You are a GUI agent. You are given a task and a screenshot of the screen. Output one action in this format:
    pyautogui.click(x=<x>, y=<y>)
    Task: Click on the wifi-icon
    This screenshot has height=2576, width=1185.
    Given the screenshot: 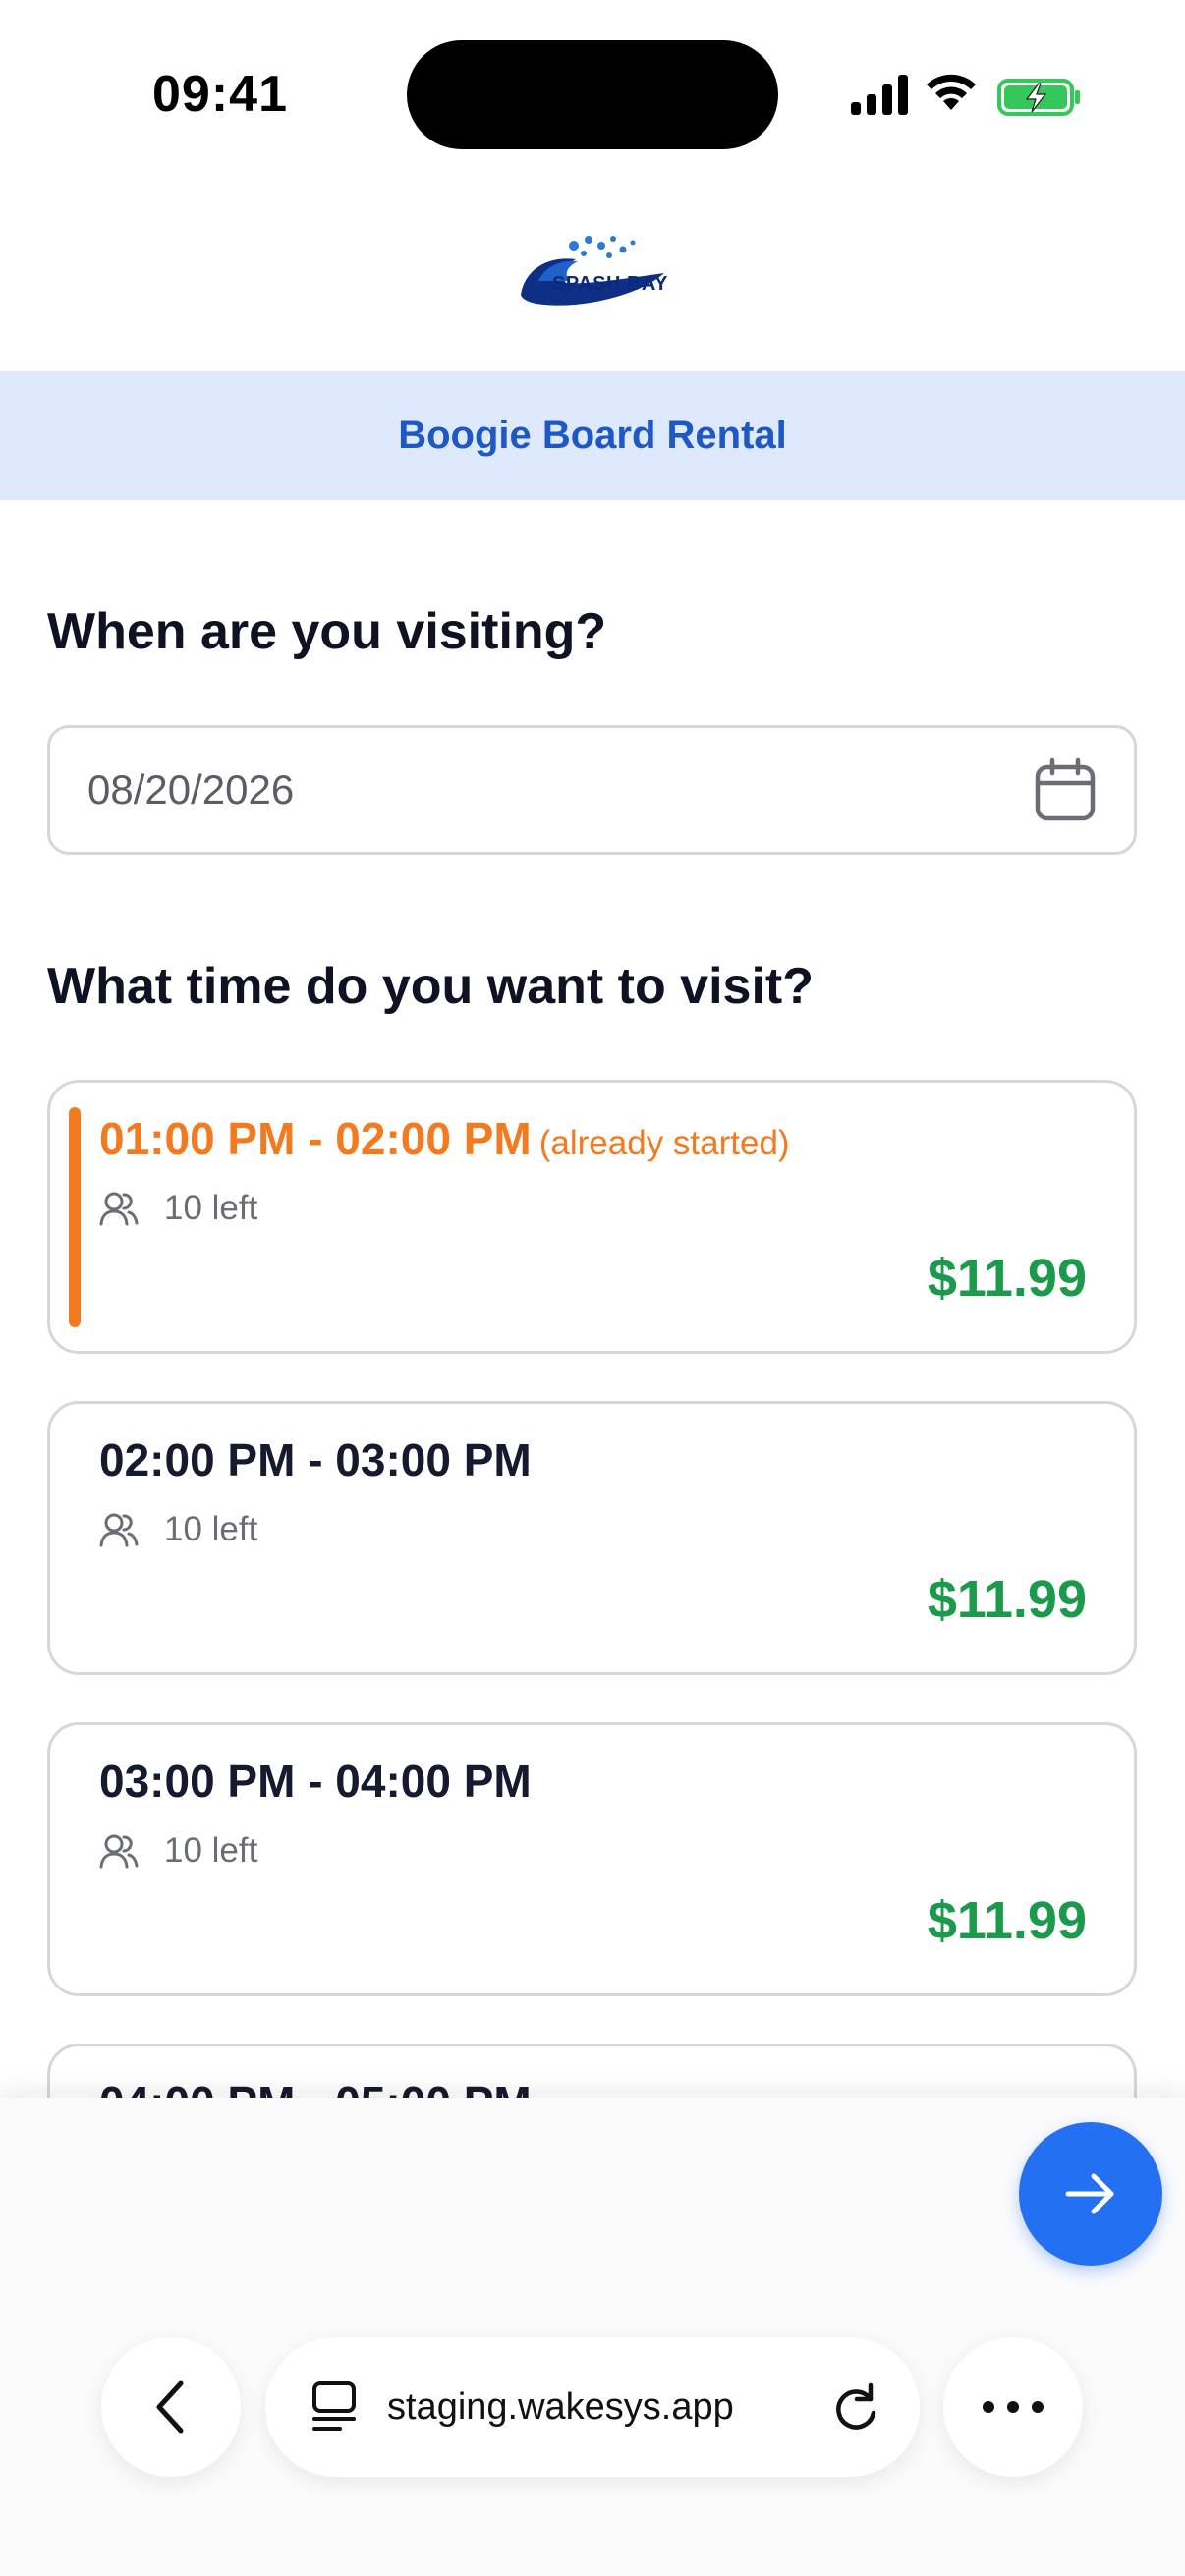 What is the action you would take?
    pyautogui.click(x=952, y=92)
    